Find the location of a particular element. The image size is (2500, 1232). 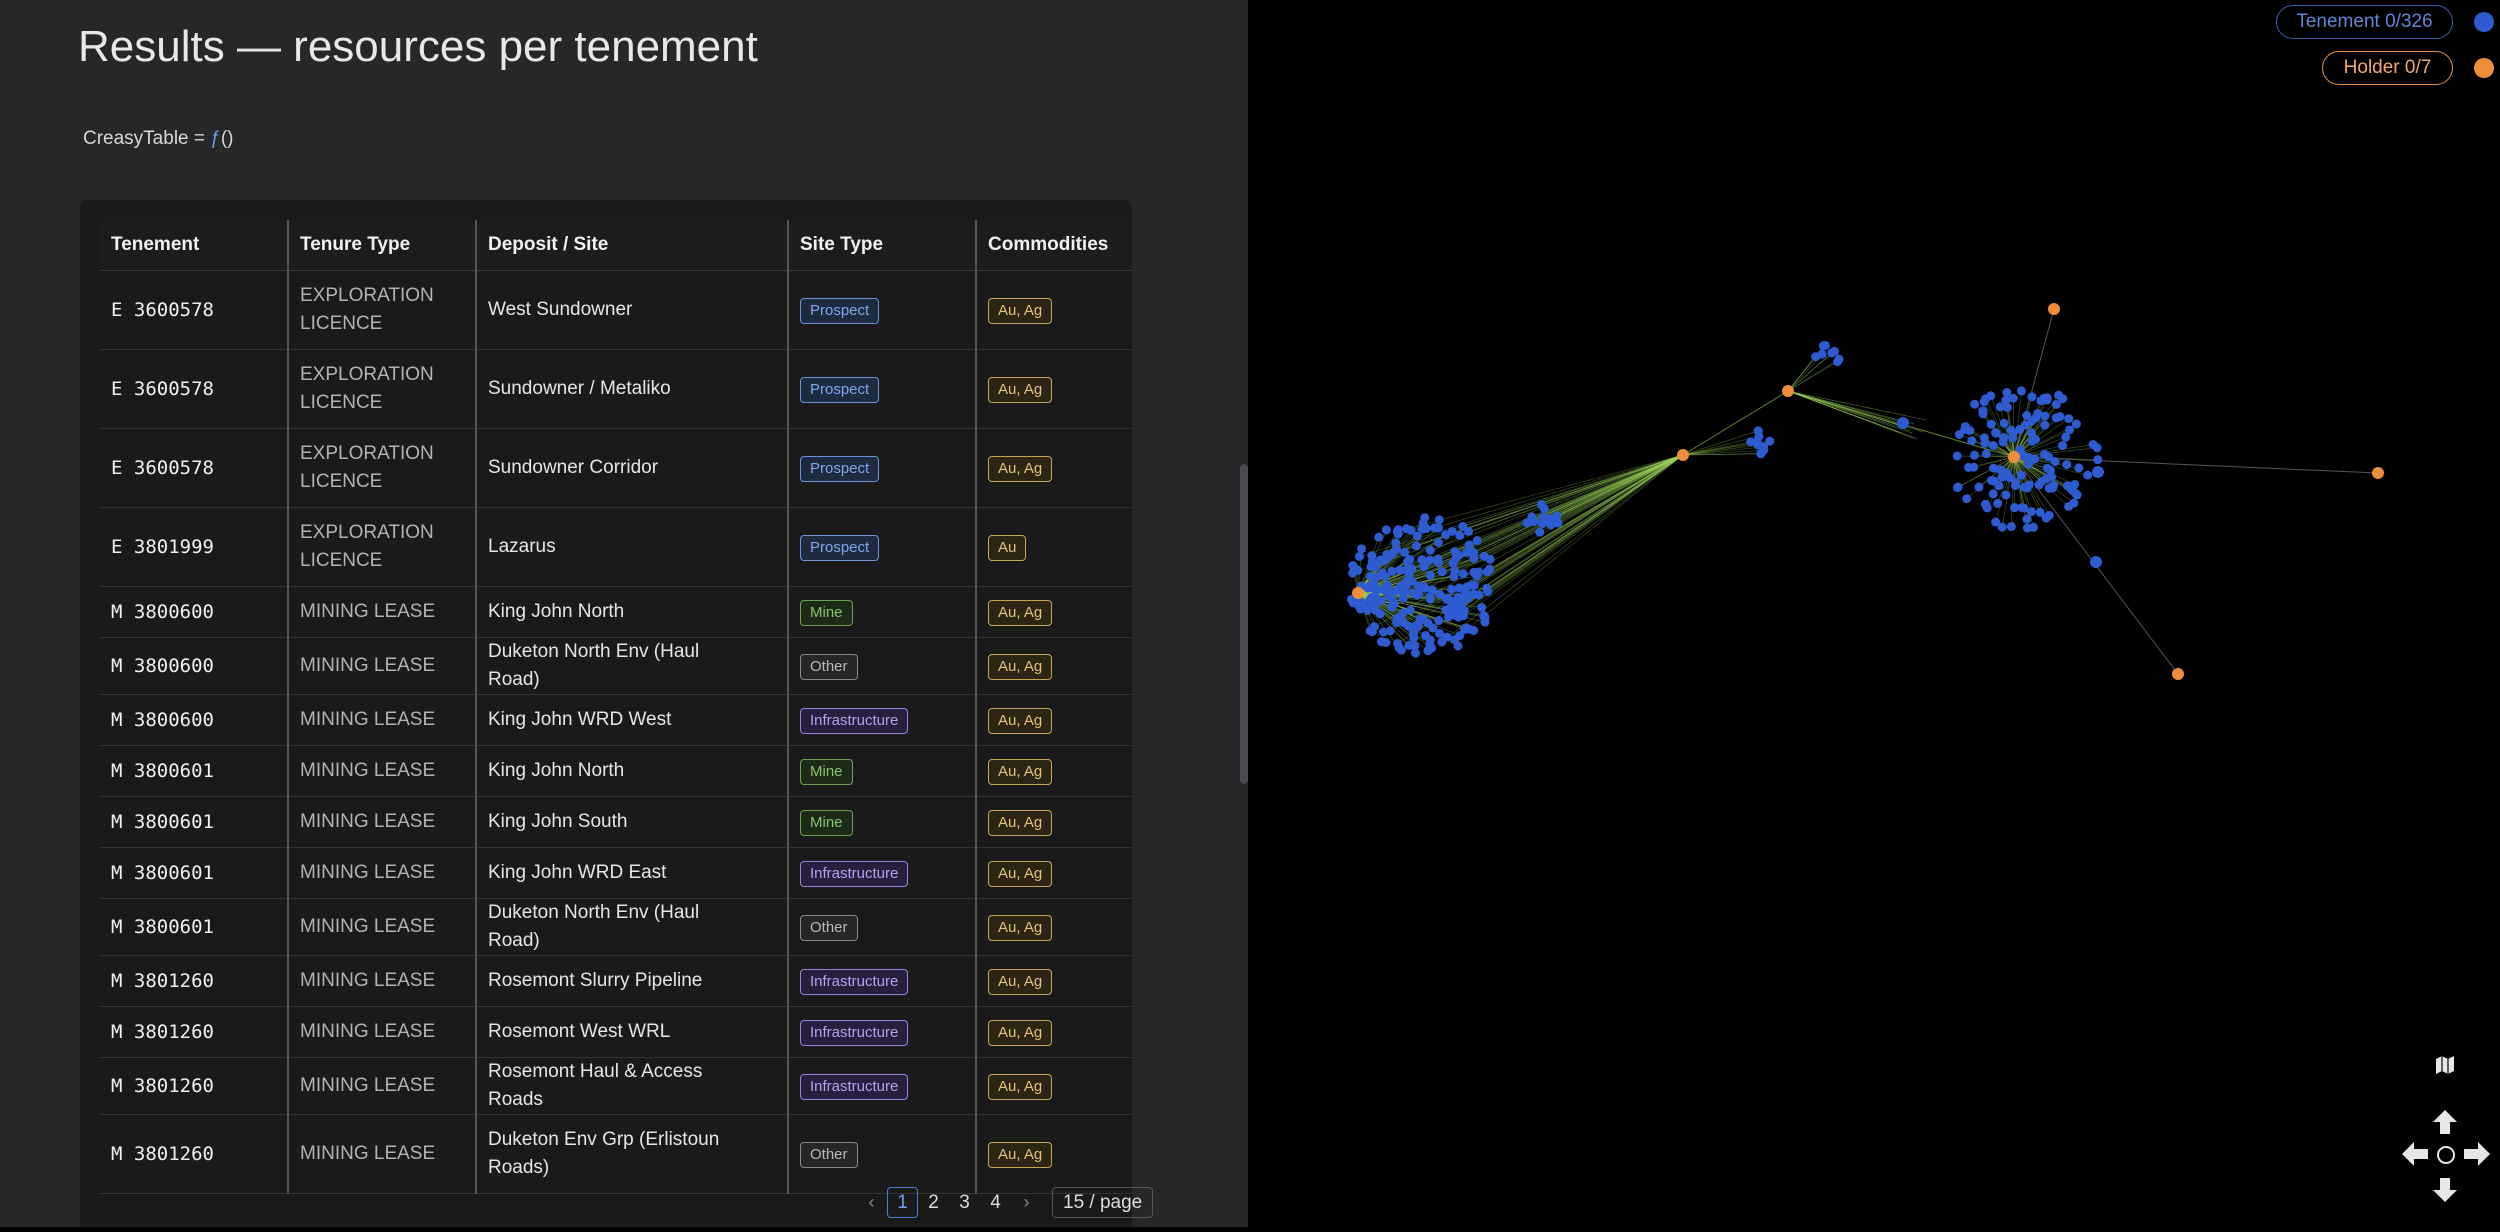

arrow-right-icon is located at coordinates (2477, 1154).